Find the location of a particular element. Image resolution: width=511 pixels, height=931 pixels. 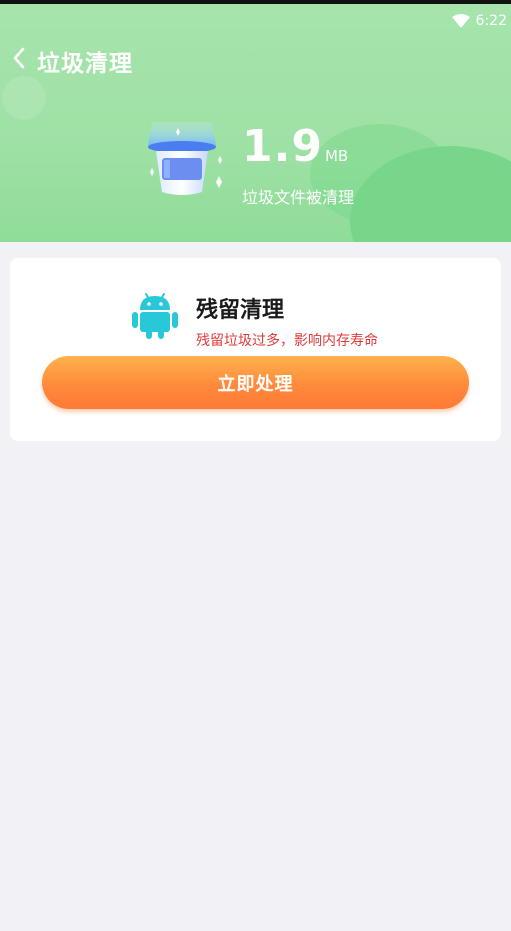

page-title: 垃圾清理 is located at coordinates (85, 64).